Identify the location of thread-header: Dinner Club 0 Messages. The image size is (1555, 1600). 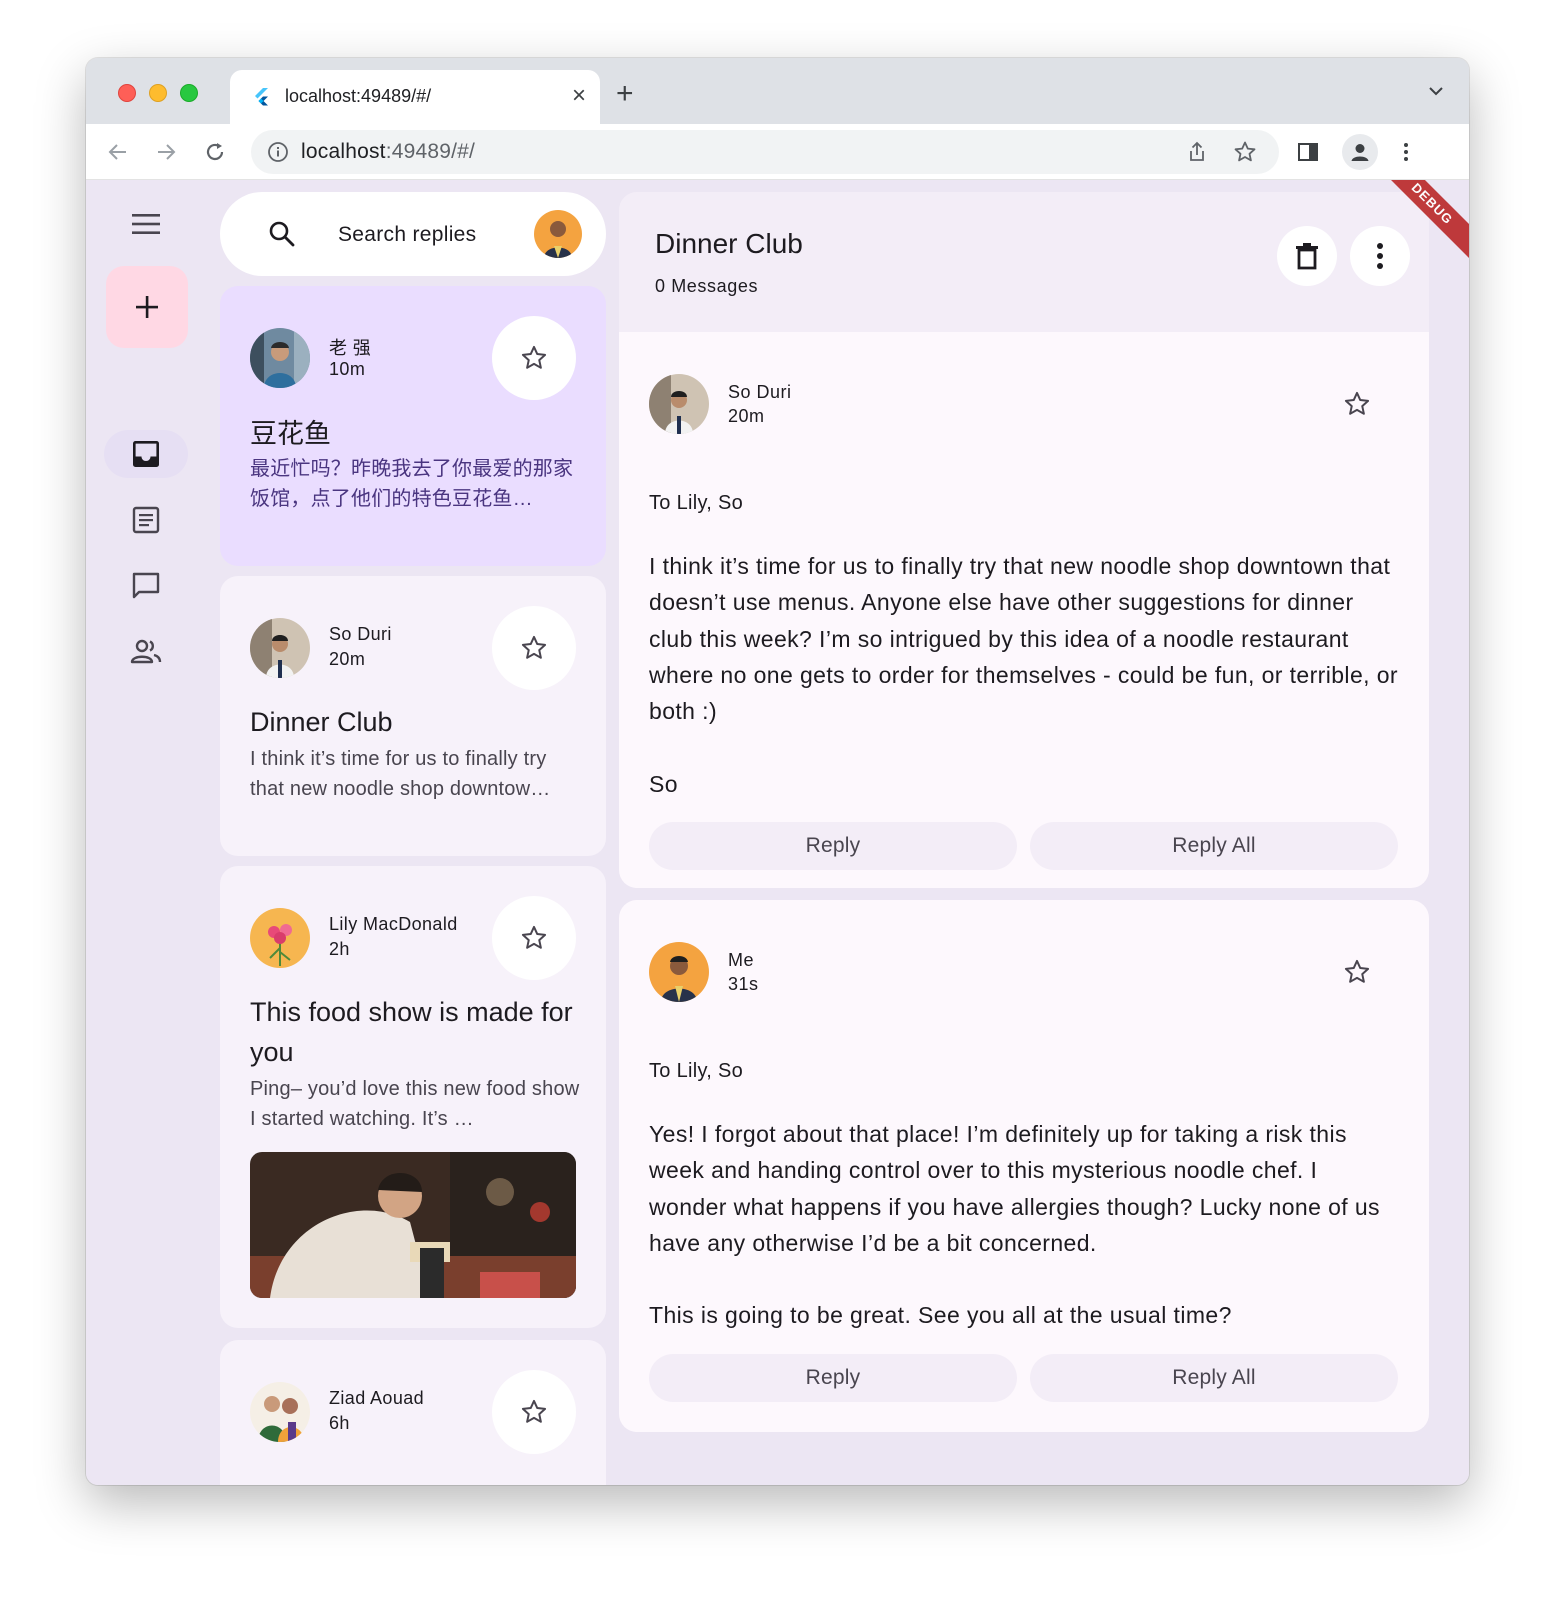
(1024, 262).